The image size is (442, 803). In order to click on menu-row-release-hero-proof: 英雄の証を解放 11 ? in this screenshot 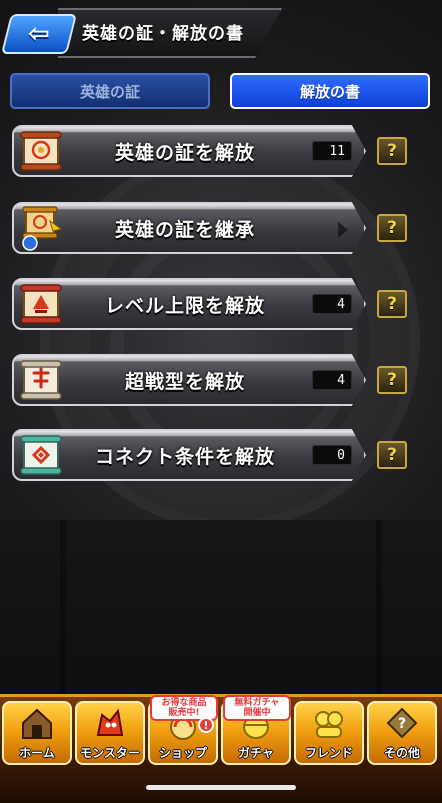, I will do `click(221, 152)`.